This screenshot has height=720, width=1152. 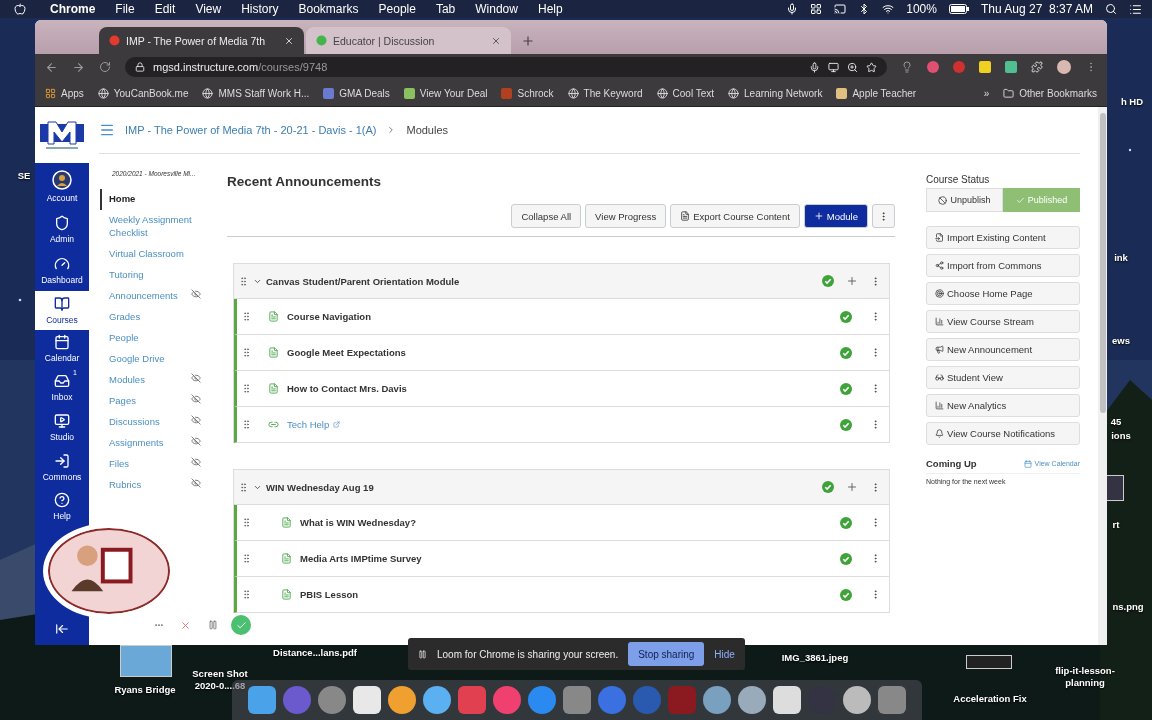 I want to click on course-nav-link: Home, so click(x=152, y=199).